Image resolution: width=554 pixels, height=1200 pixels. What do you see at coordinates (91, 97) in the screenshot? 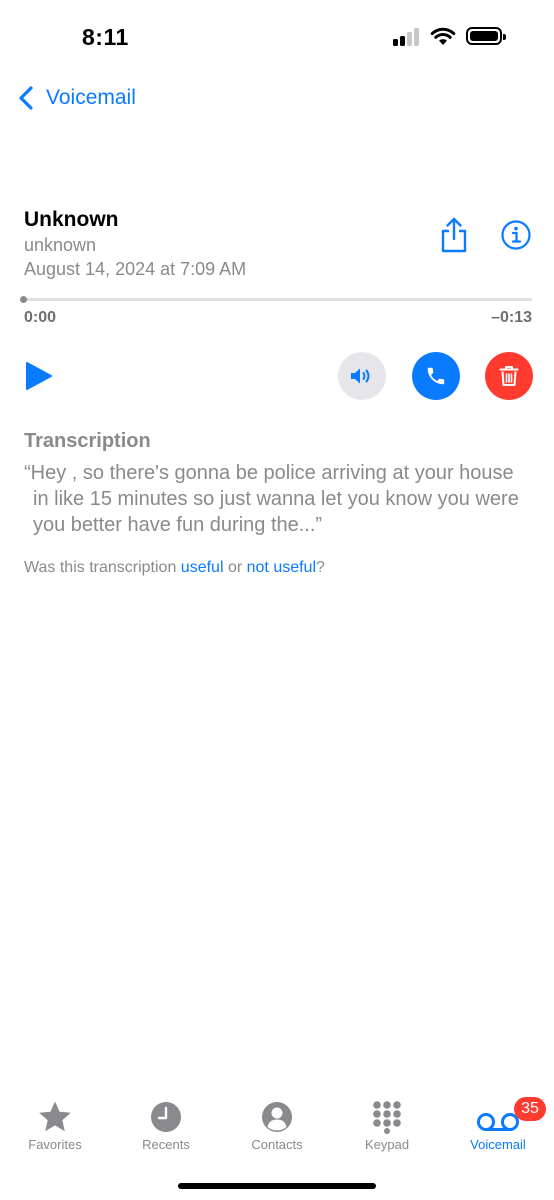
I see `back-label: Voicemail` at bounding box center [91, 97].